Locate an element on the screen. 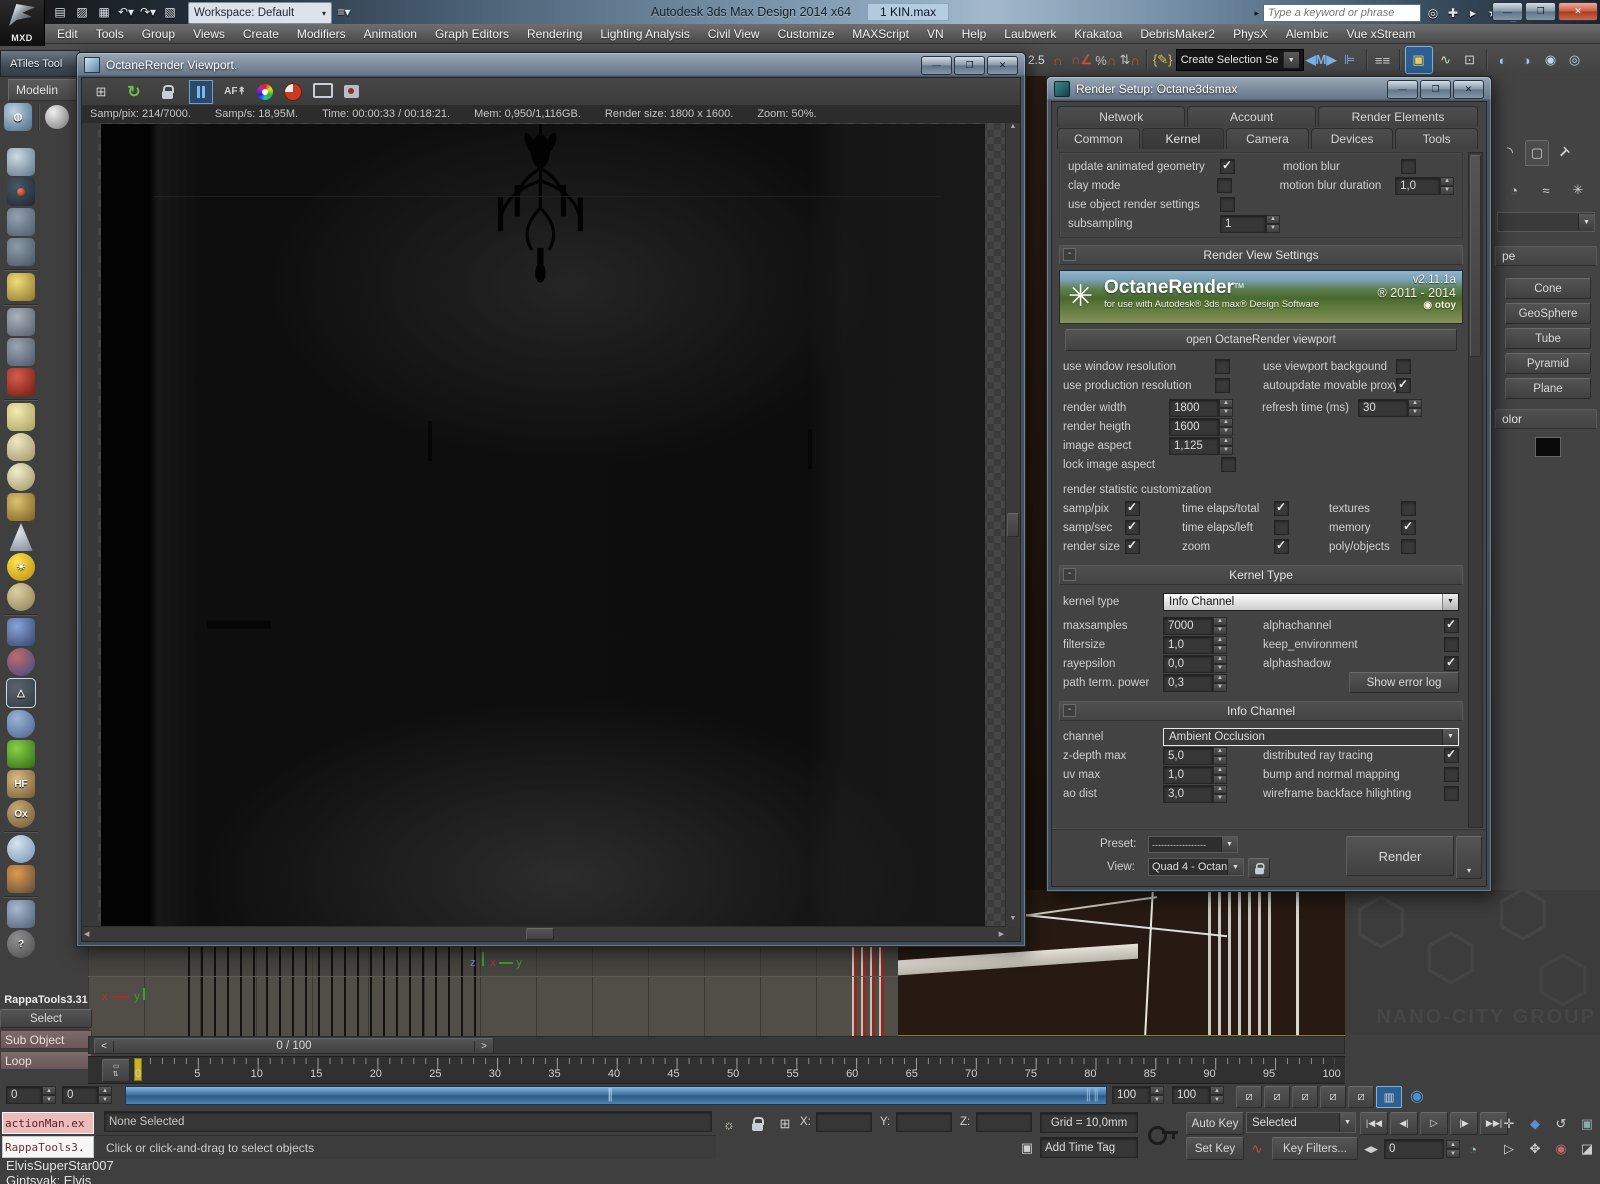 This screenshot has height=1184, width=1600. distributed-checkbox is located at coordinates (1451, 755).